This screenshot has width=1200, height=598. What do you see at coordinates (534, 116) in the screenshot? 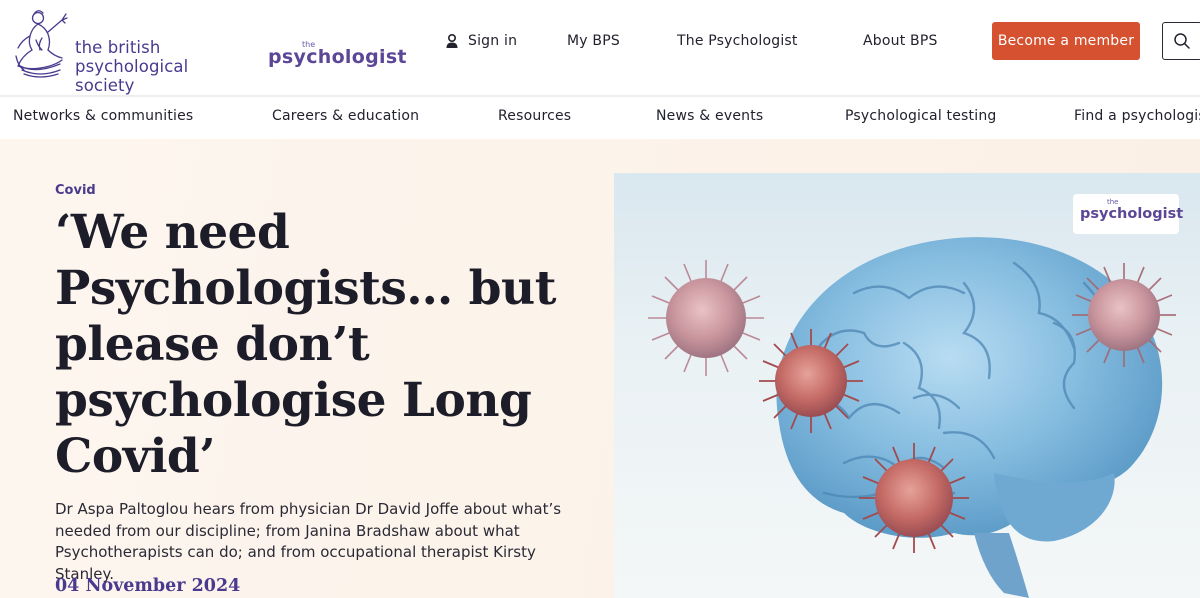
I see `subnav-resources: Resources` at bounding box center [534, 116].